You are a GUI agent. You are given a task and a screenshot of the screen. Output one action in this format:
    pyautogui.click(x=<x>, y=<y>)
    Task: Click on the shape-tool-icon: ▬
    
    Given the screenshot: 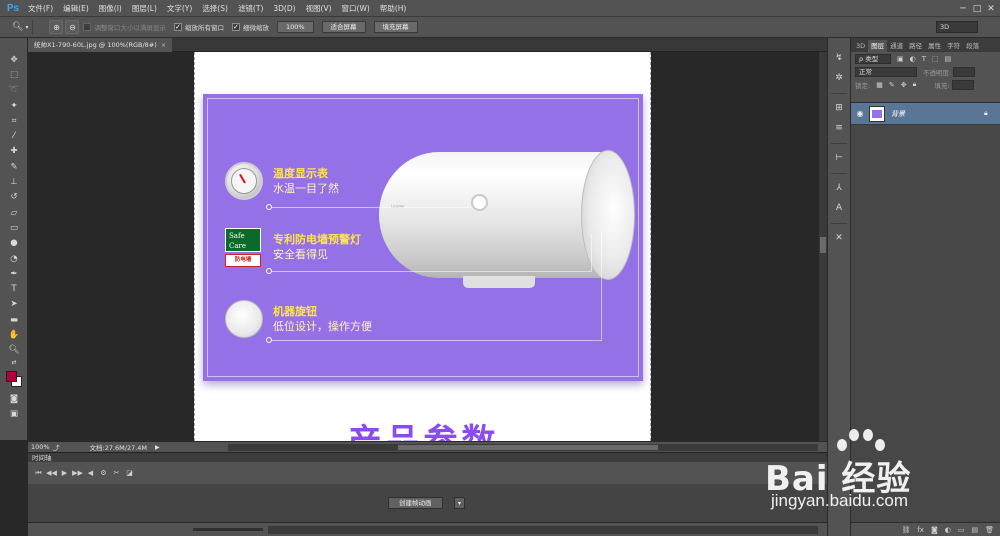 What is the action you would take?
    pyautogui.click(x=14, y=319)
    